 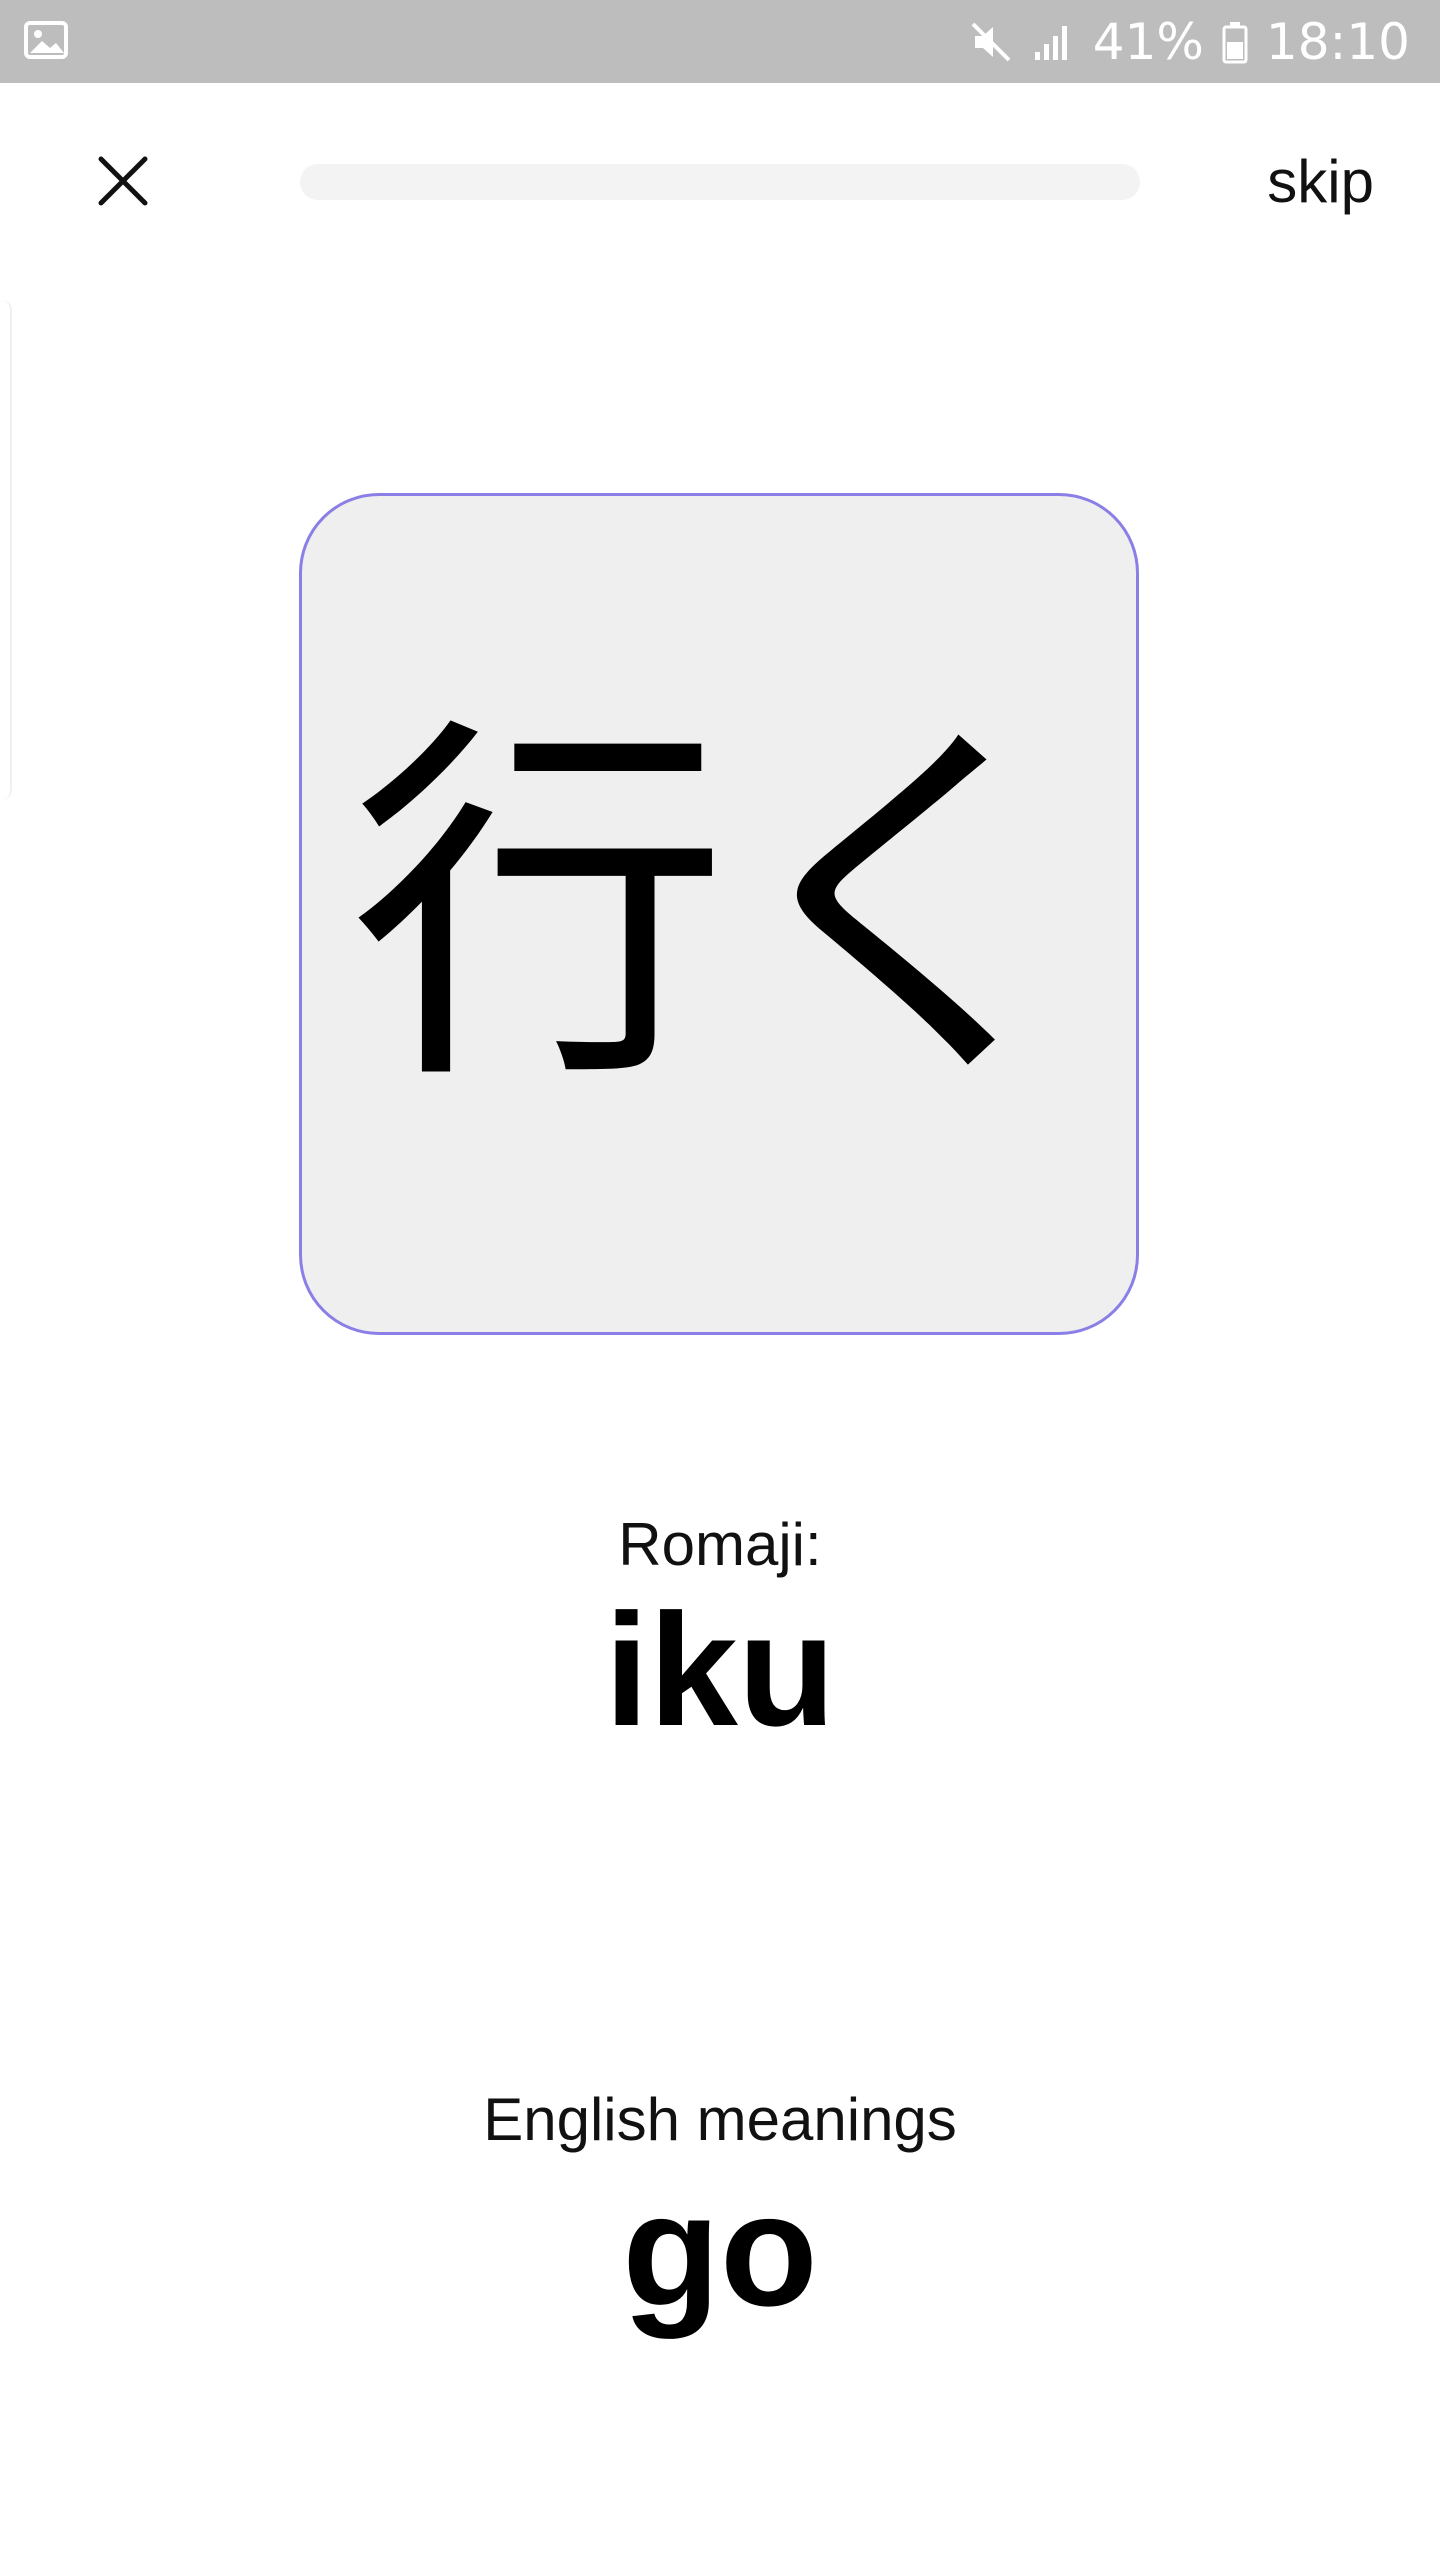 What do you see at coordinates (720, 182) in the screenshot?
I see `progress-bar` at bounding box center [720, 182].